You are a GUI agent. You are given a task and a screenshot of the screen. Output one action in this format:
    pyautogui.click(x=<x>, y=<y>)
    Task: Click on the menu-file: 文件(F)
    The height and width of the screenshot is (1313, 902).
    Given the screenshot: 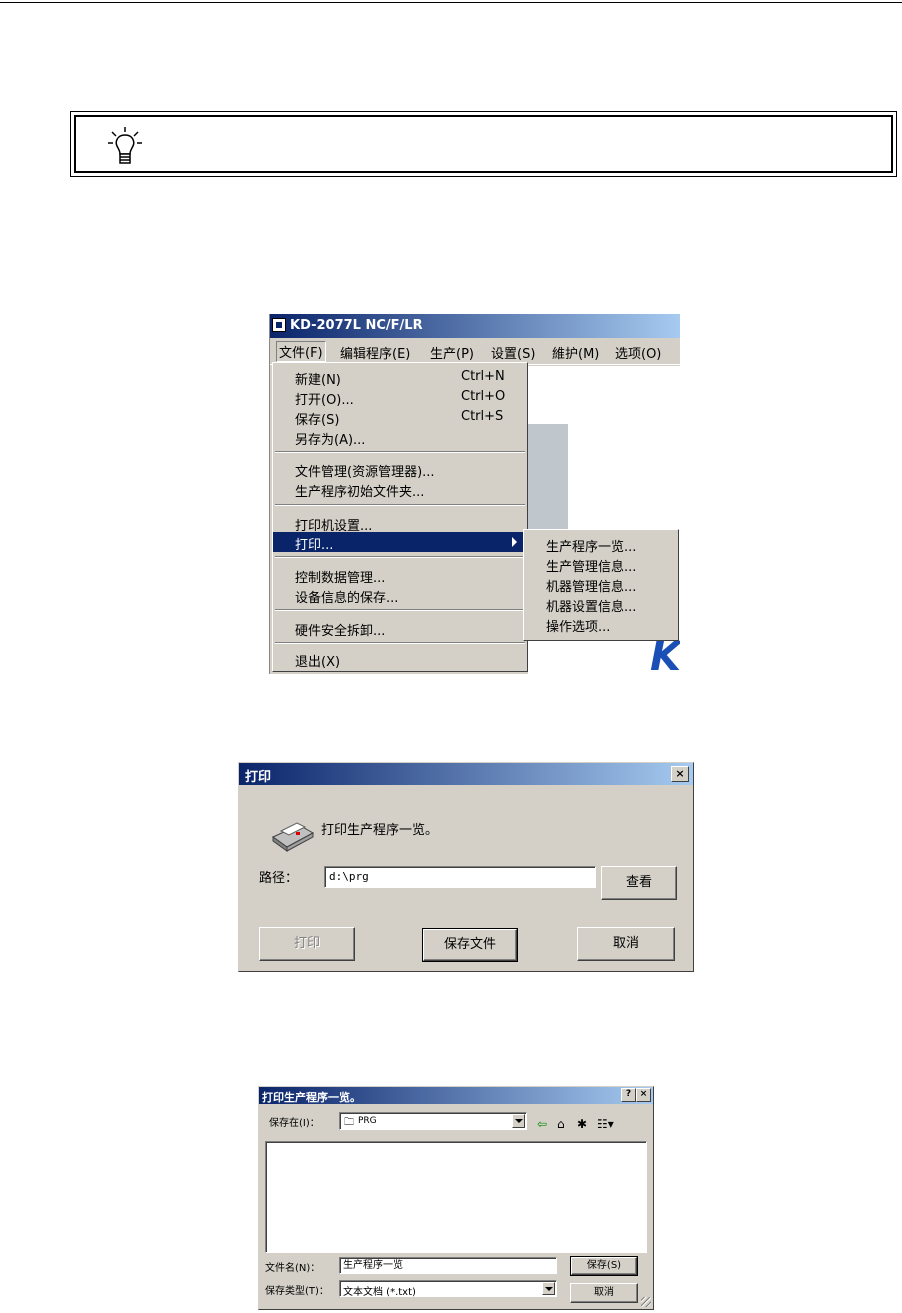 What is the action you would take?
    pyautogui.click(x=301, y=351)
    